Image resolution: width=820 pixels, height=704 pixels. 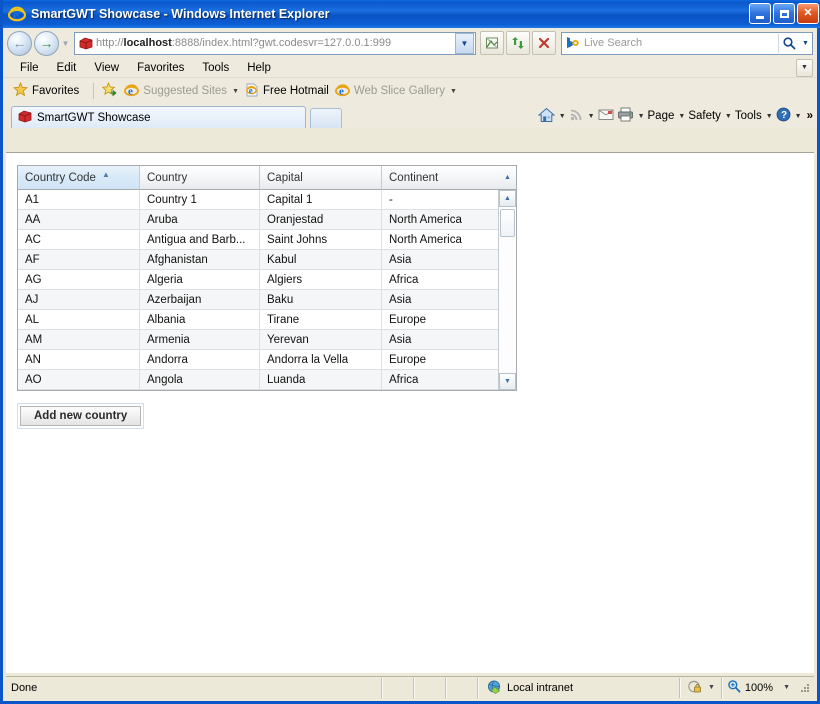 I want to click on forward-button: →, so click(x=46, y=43).